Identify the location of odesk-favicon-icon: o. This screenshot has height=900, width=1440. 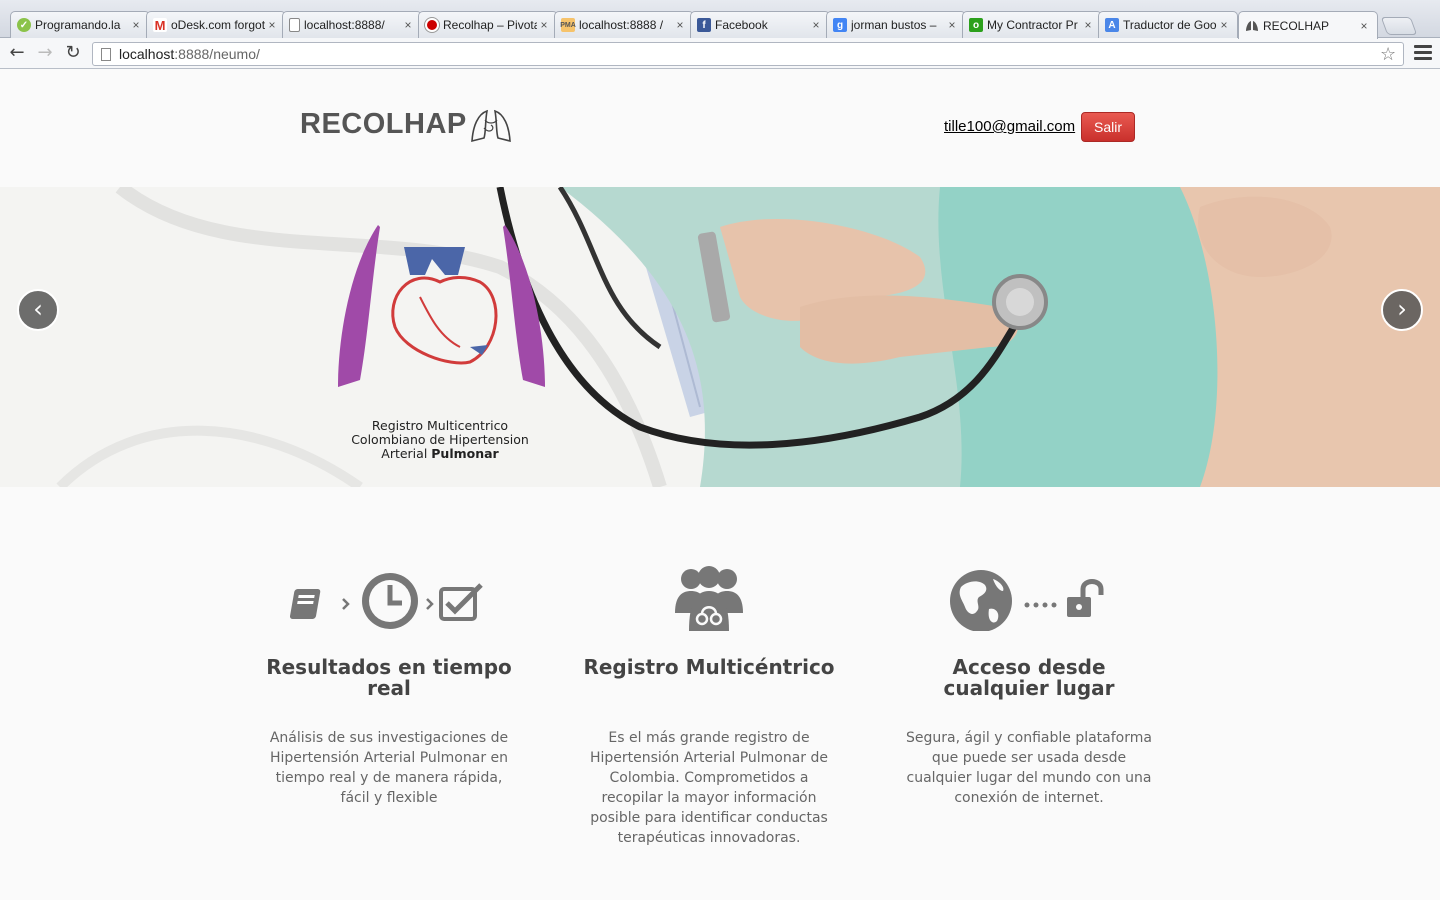
(976, 25).